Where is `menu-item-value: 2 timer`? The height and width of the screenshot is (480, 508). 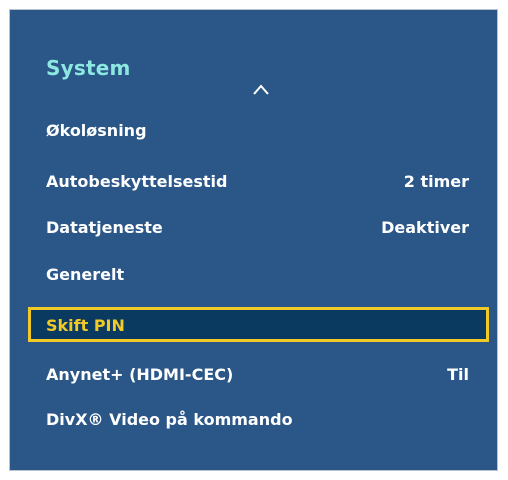
menu-item-value: 2 timer is located at coordinates (436, 181).